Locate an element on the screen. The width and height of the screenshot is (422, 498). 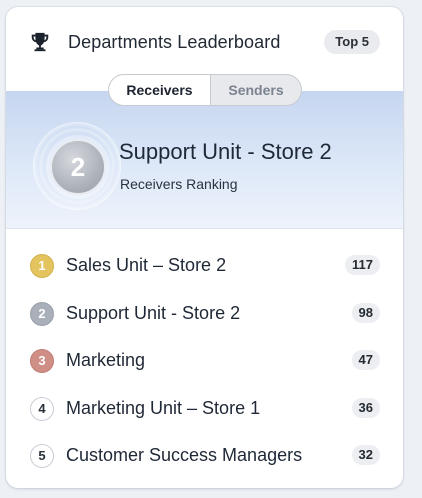
count-badge: 47 is located at coordinates (365, 360).